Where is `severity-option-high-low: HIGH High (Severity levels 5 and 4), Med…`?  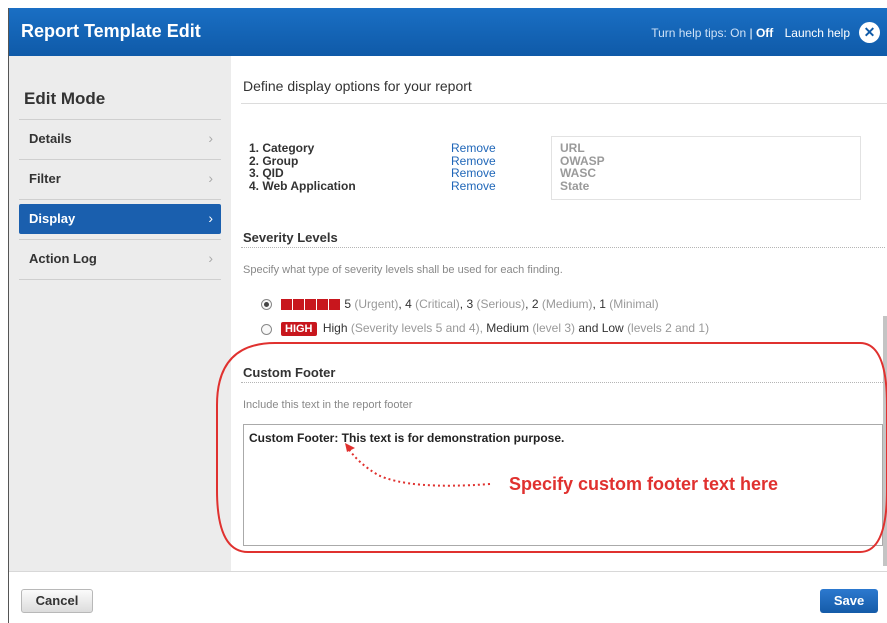
severity-option-high-low: HIGH High (Severity levels 5 and 4), Med… is located at coordinates (495, 328).